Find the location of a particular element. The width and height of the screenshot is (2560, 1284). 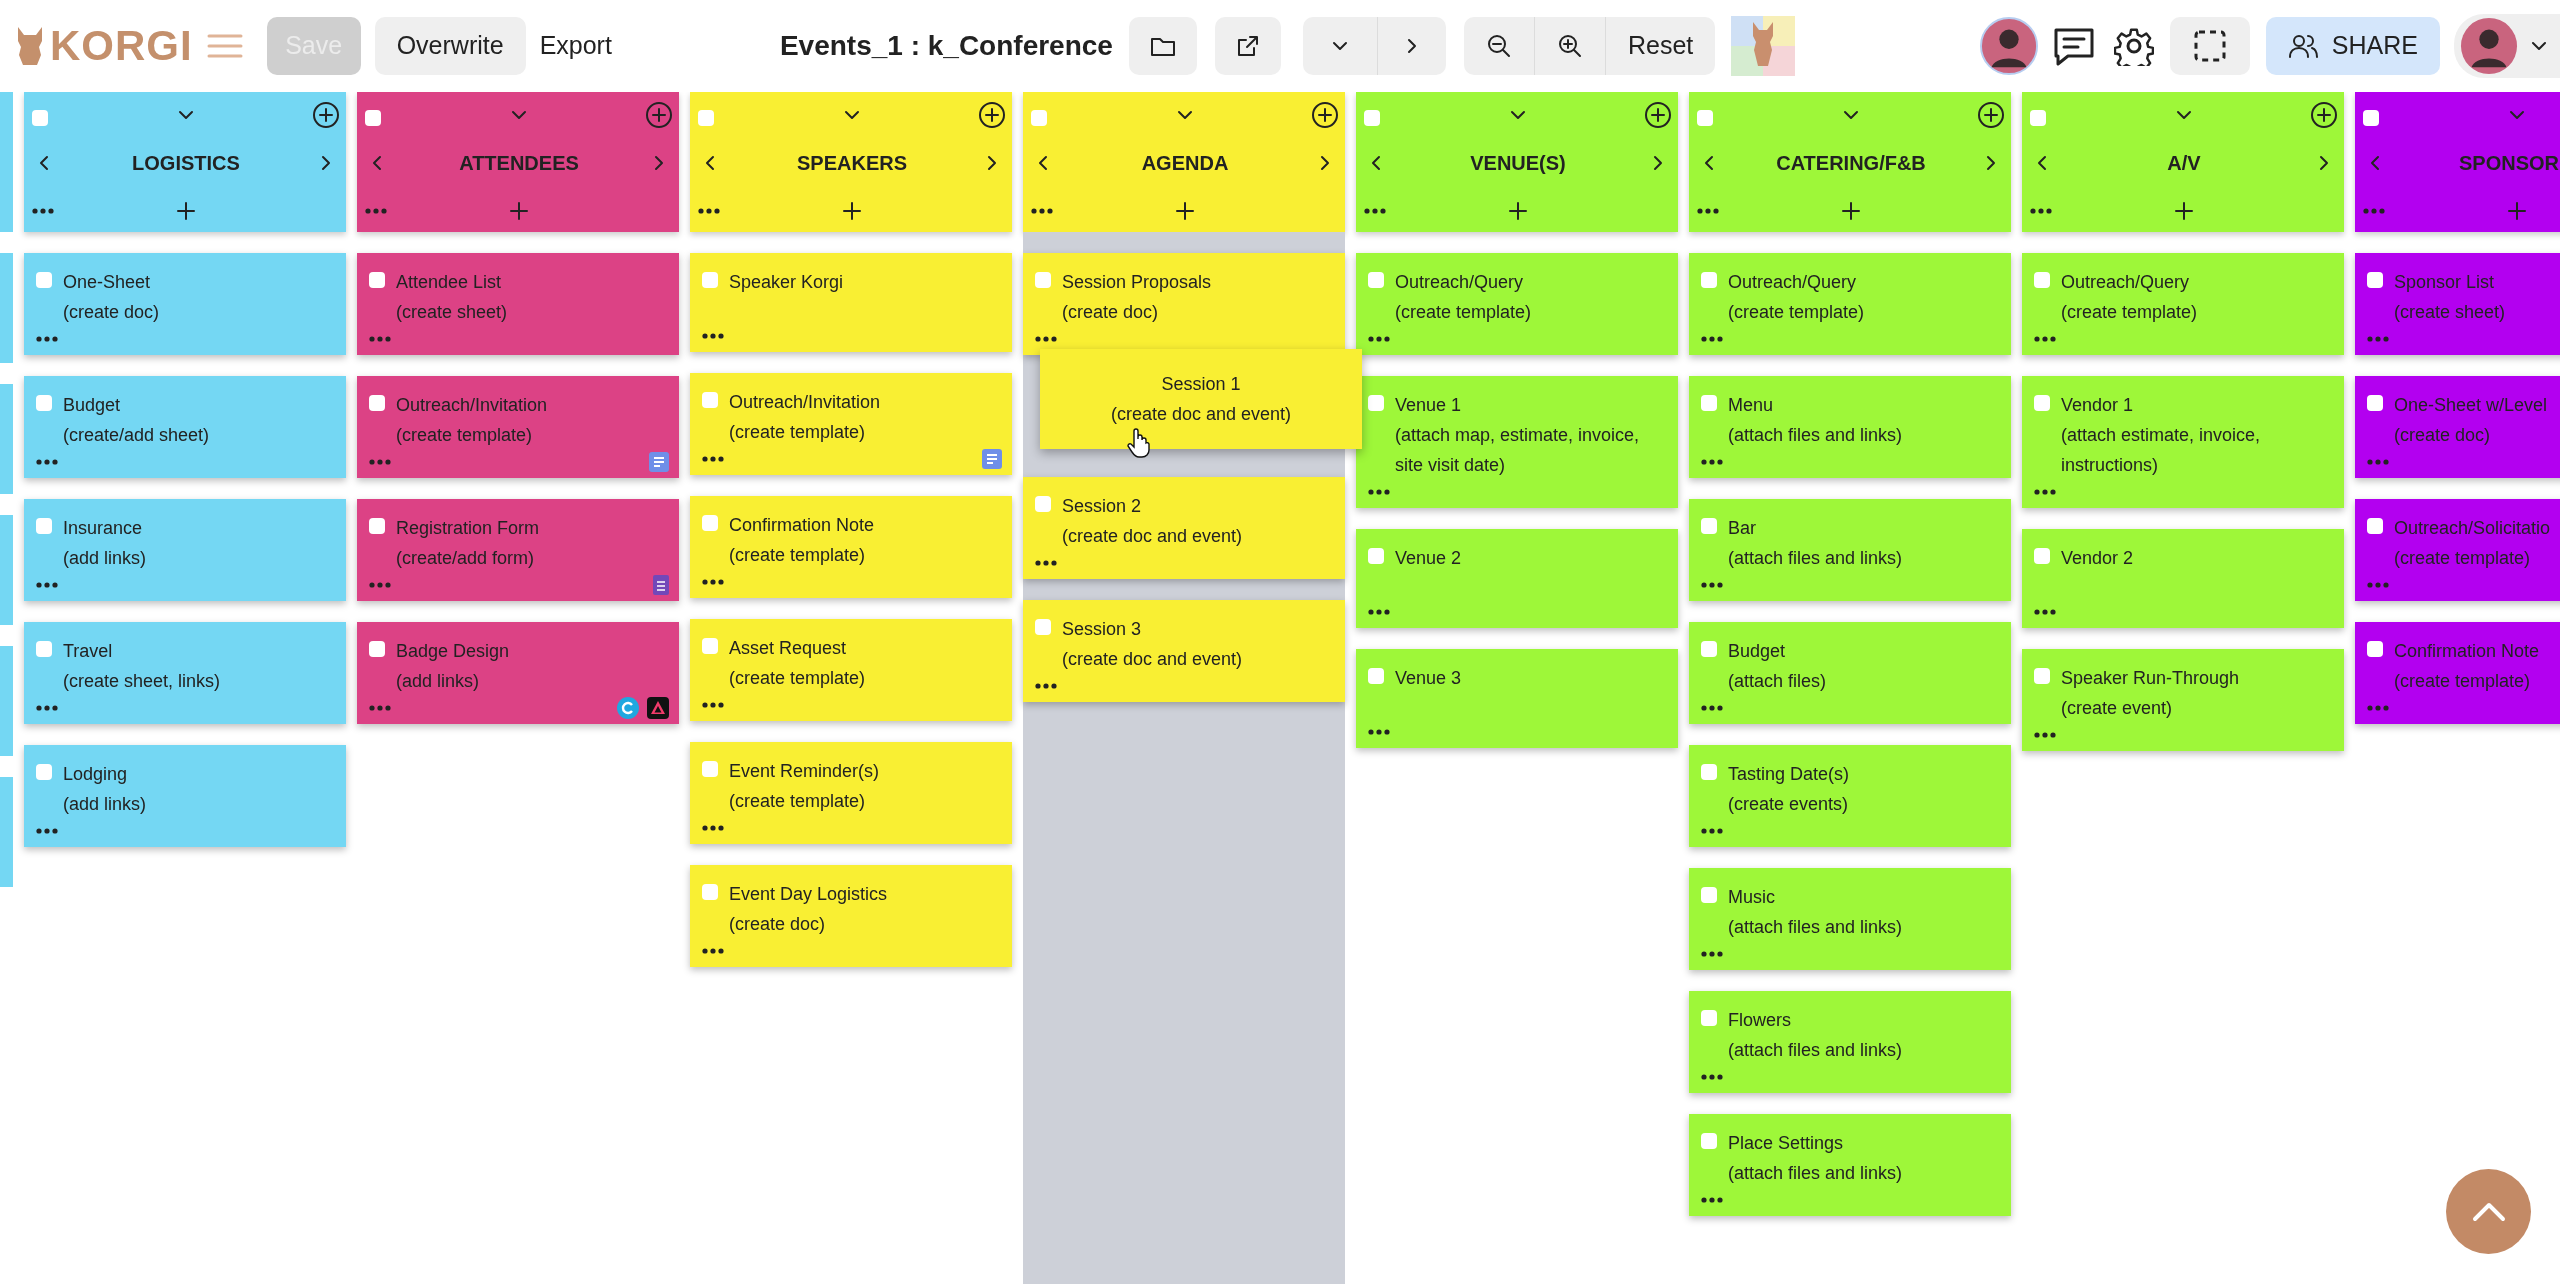

select-button is located at coordinates (2209, 46).